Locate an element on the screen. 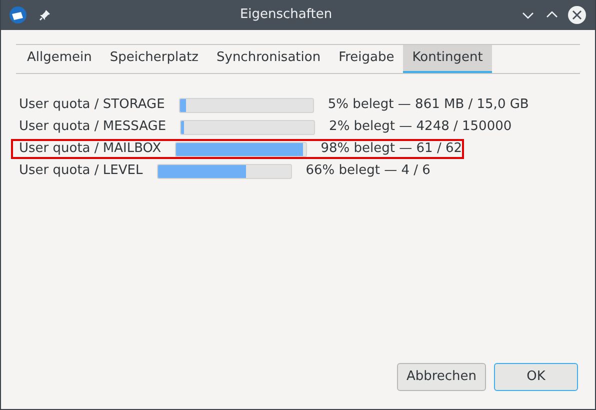  tab: Synchronisation is located at coordinates (269, 59).